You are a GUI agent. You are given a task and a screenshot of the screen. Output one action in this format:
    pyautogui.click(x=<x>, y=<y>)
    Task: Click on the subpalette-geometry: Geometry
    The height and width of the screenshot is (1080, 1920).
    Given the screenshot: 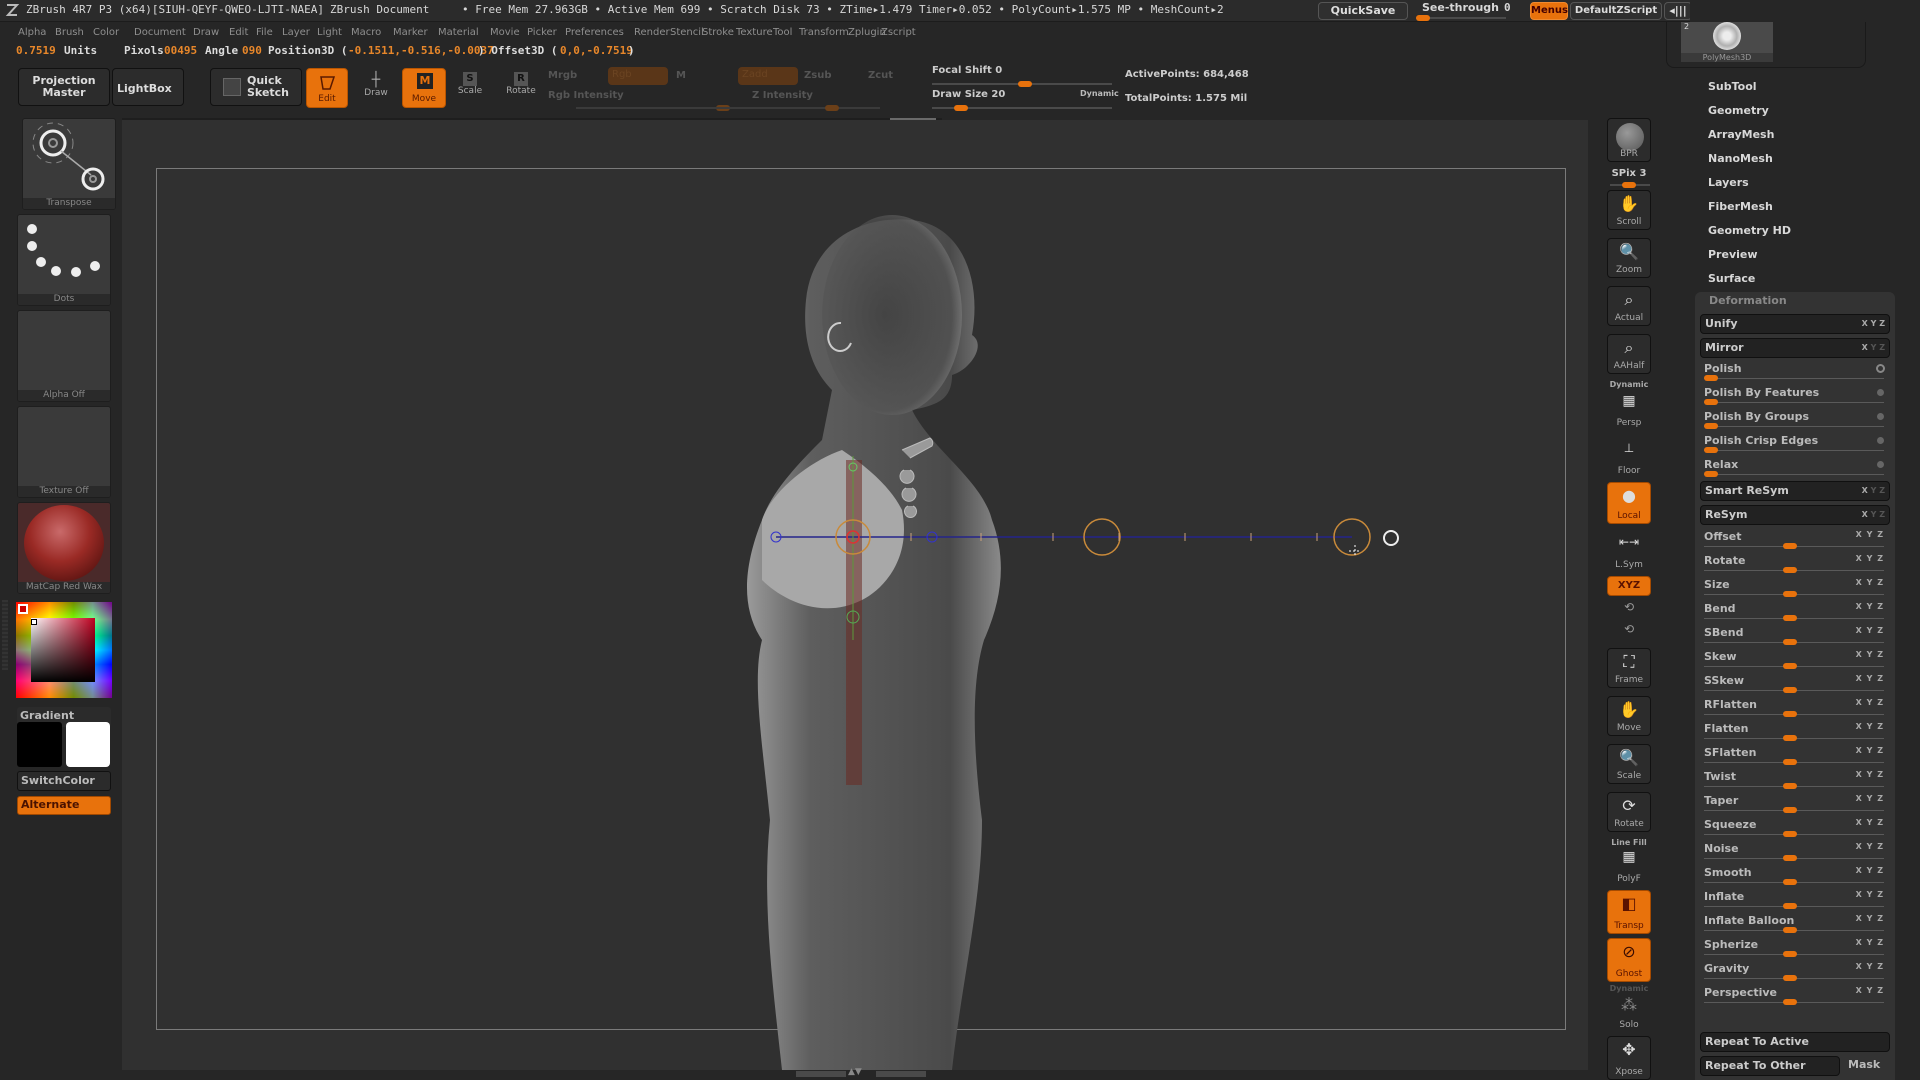 What is the action you would take?
    pyautogui.click(x=1738, y=110)
    